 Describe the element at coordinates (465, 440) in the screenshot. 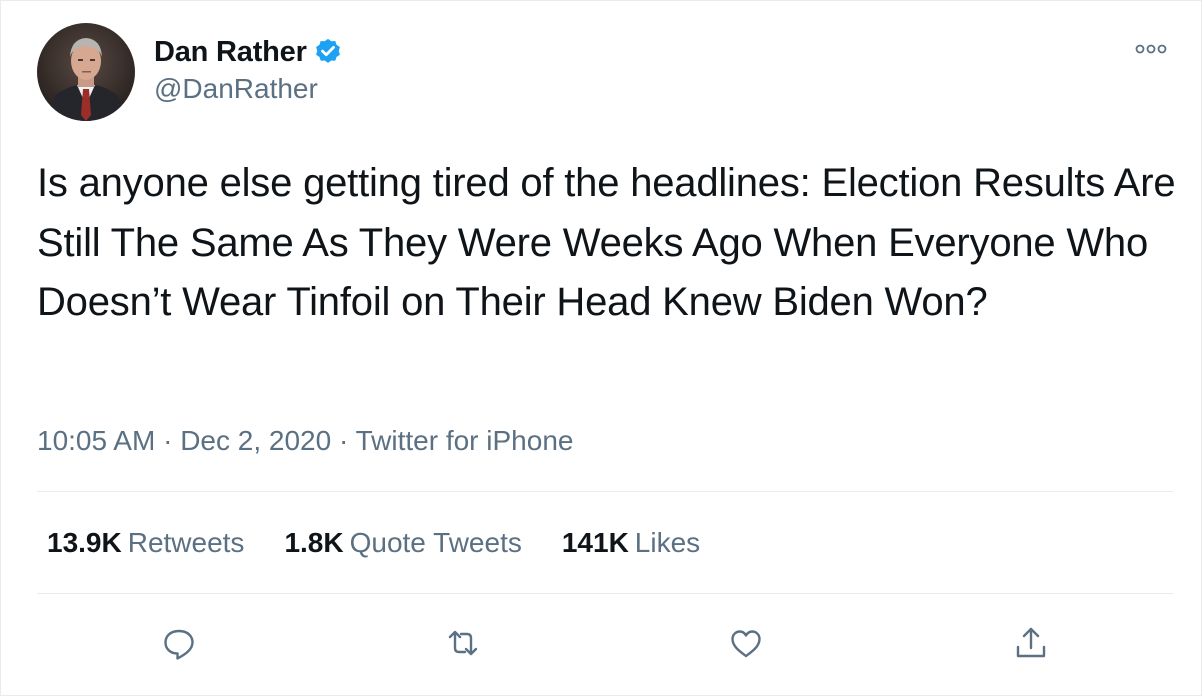

I see `tweet-source: Twitter for iPhone` at that location.